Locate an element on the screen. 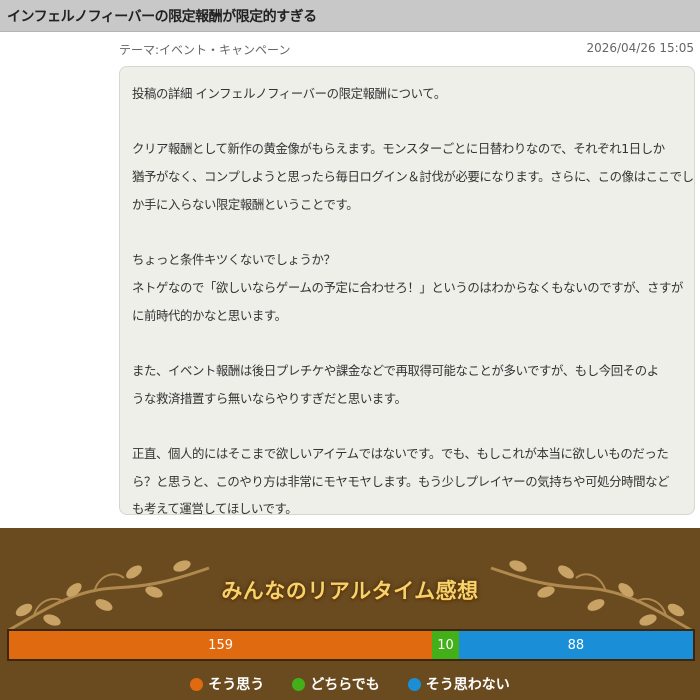 Image resolution: width=700 pixels, height=700 pixels. post-line: に前時代的かなと思います。 is located at coordinates (209, 315).